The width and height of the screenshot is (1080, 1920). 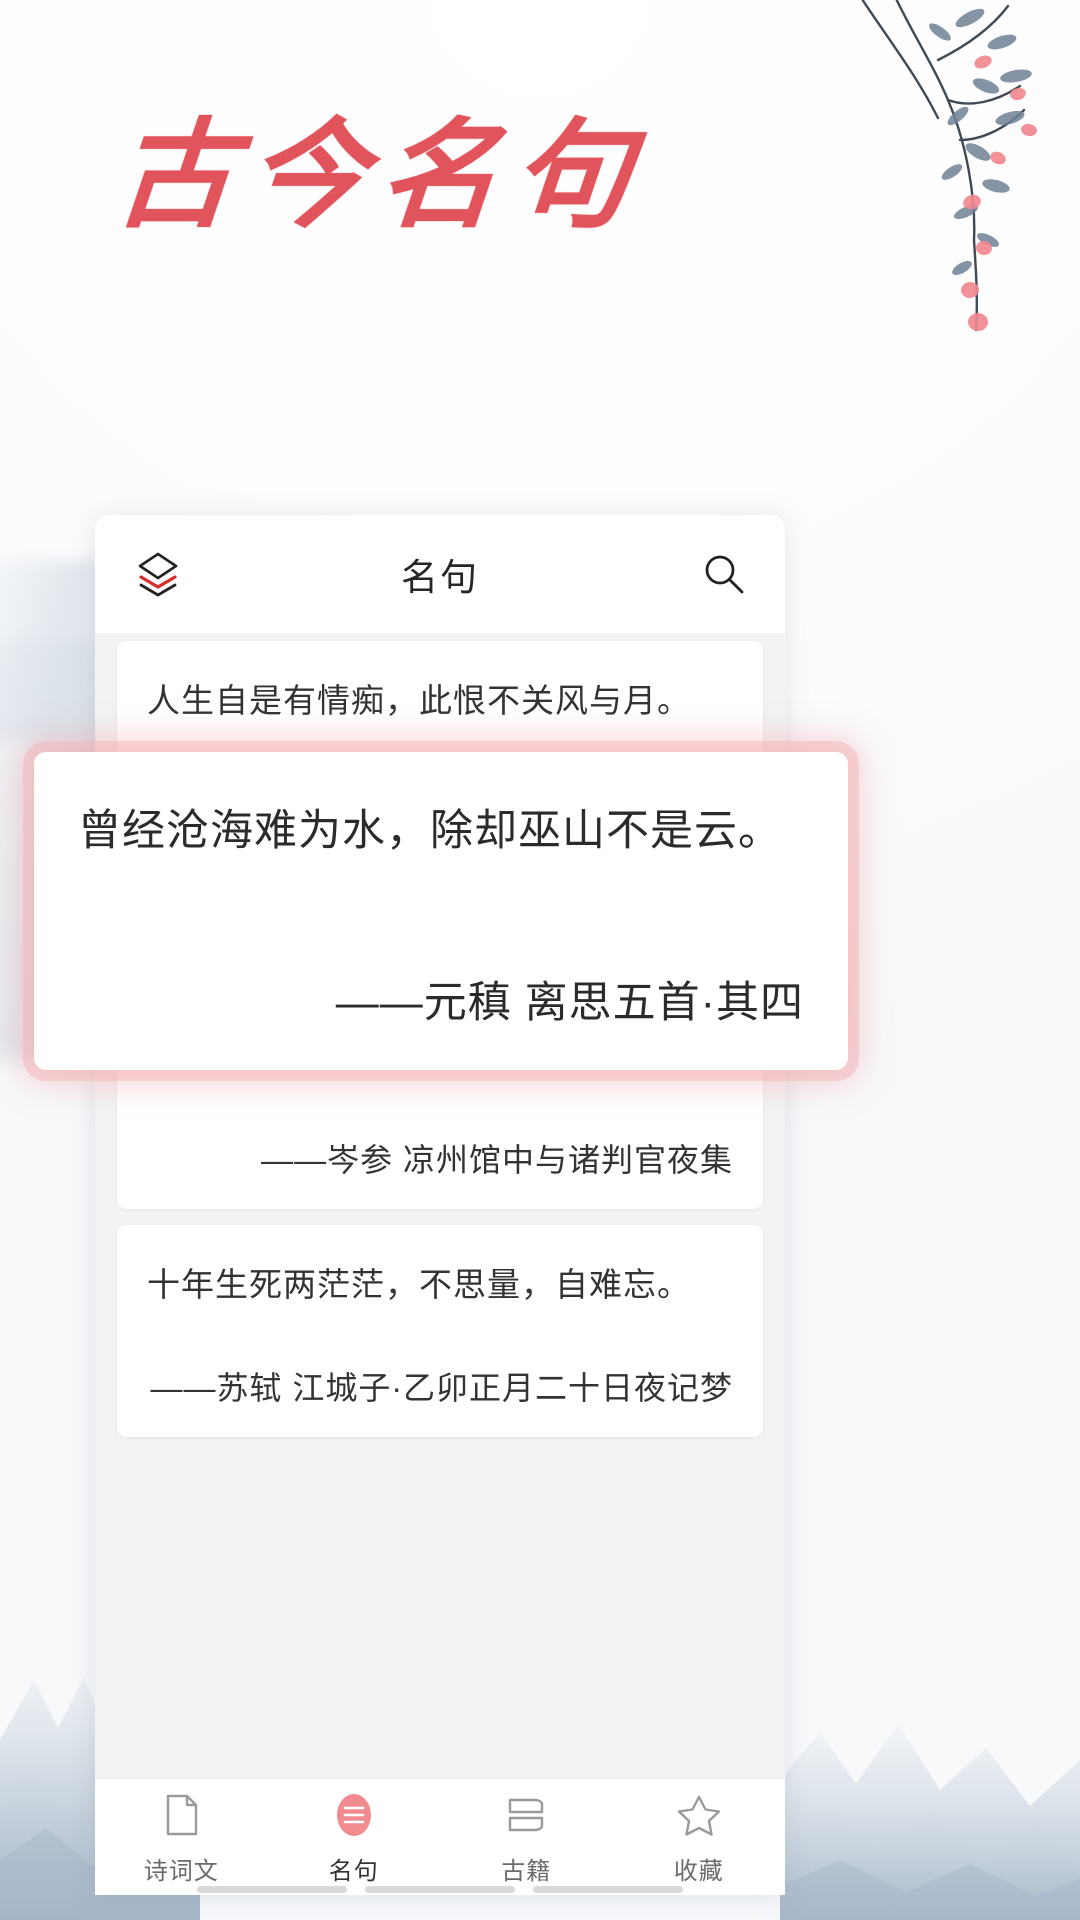 What do you see at coordinates (930, 1770) in the screenshot?
I see `ink-mountain-right` at bounding box center [930, 1770].